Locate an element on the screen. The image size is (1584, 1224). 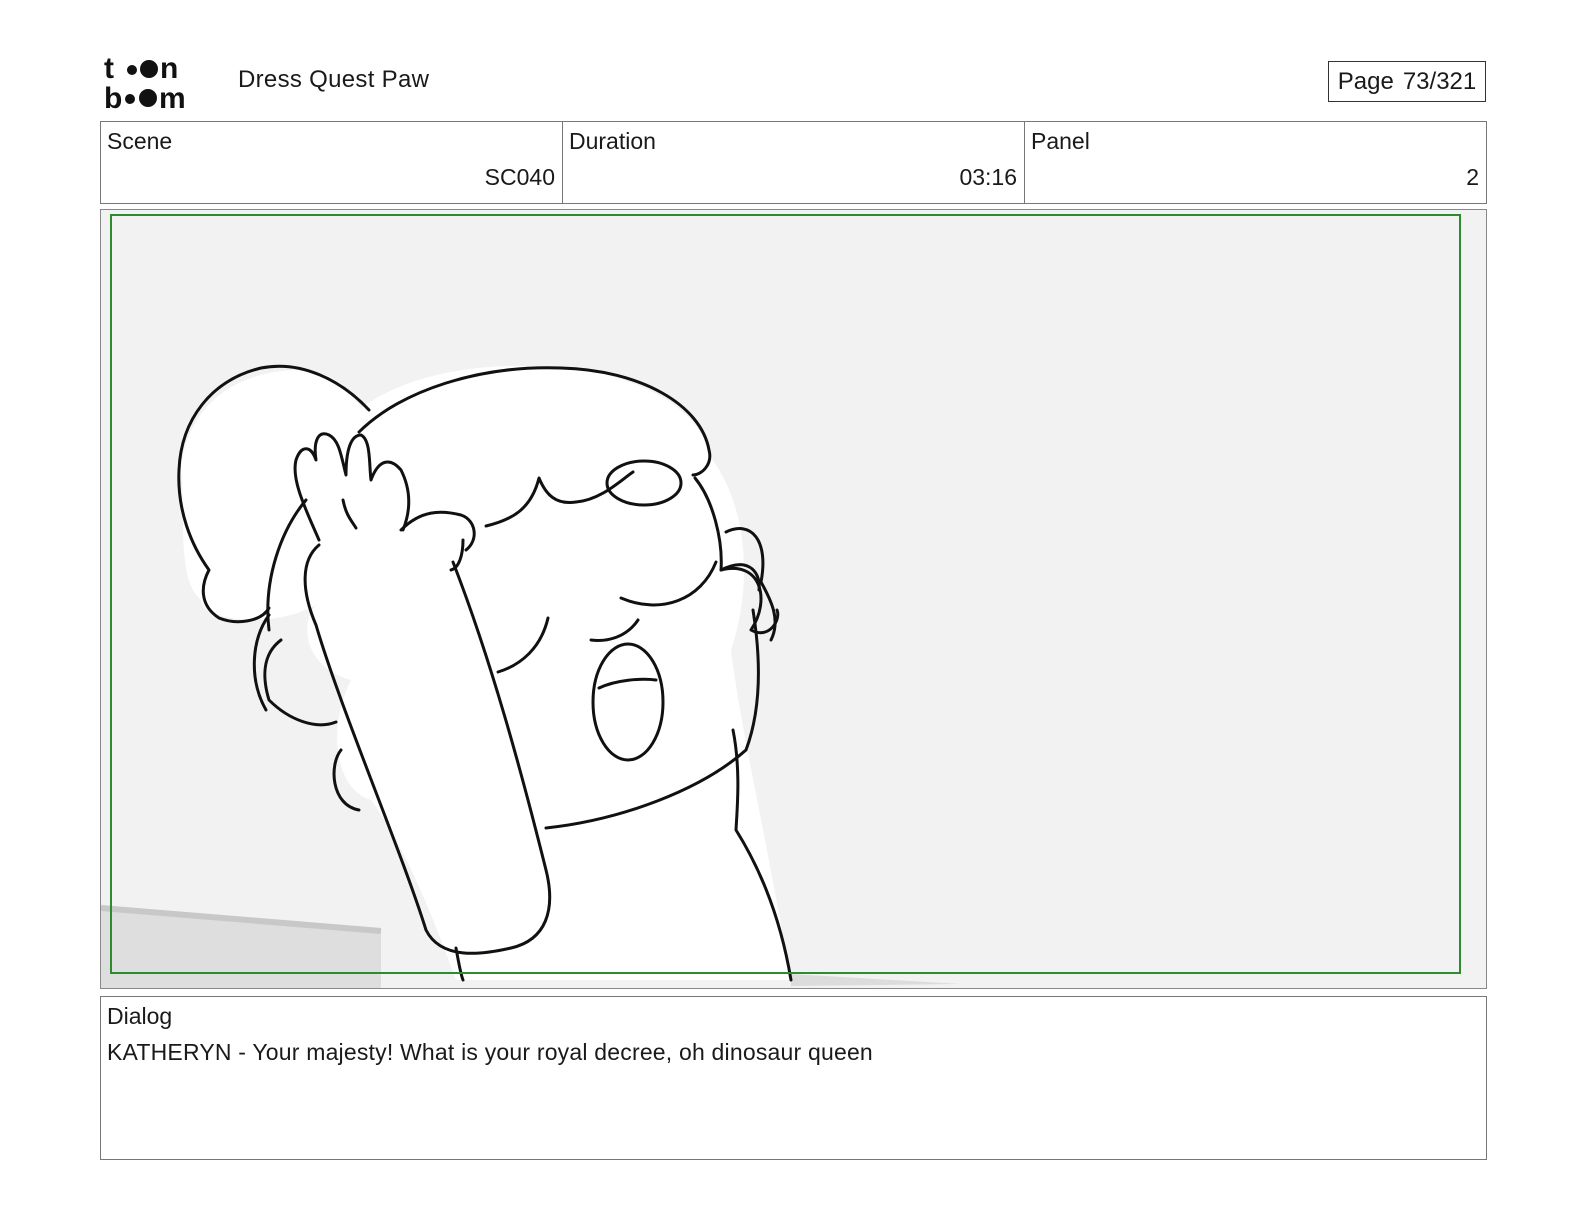
svg-text: m is located at coordinates (172, 97).